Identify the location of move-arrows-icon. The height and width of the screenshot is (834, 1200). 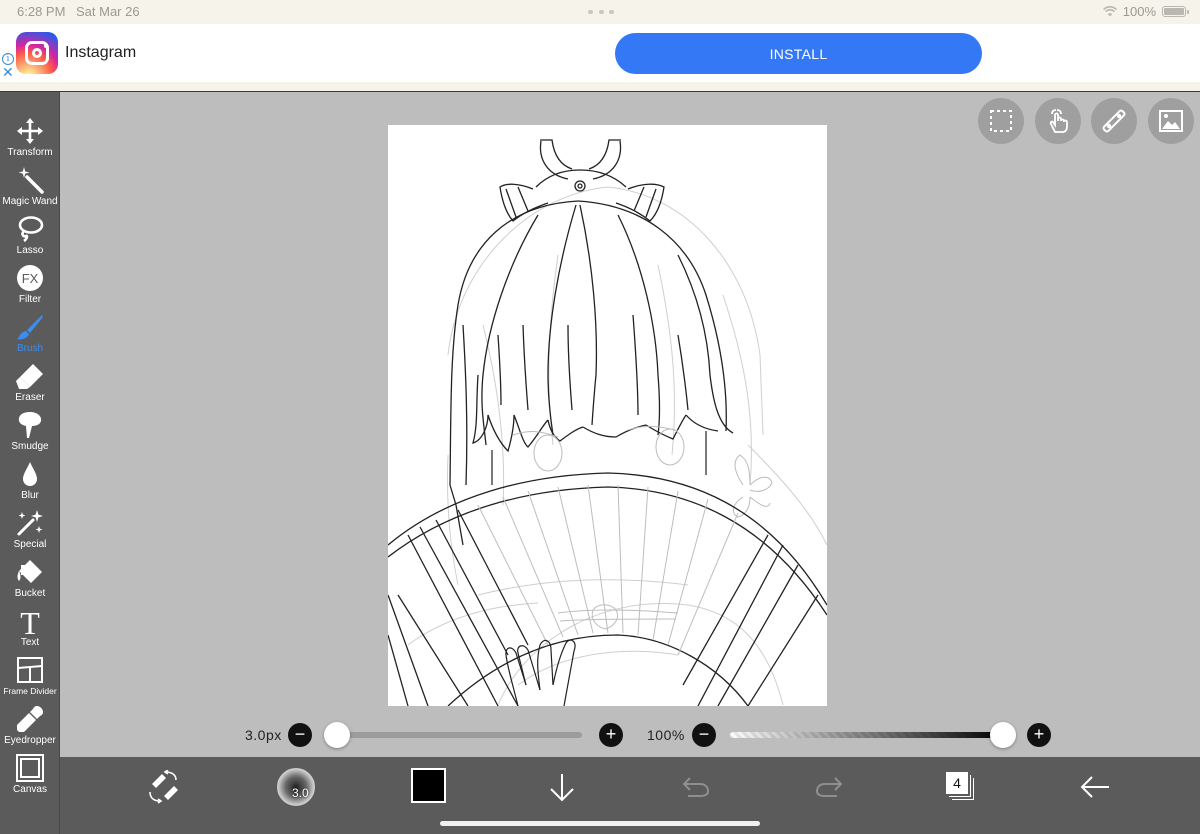
(30, 131).